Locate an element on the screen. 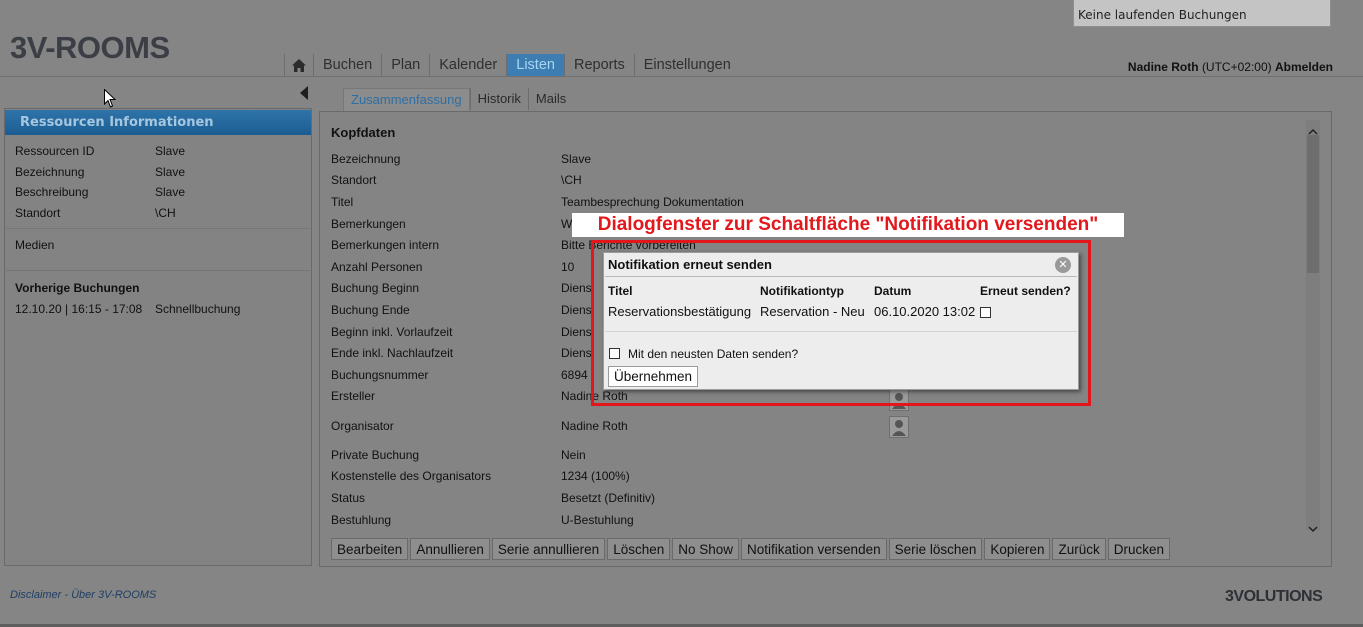 Image resolution: width=1363 pixels, height=627 pixels. delete-series-button: Serie löschen is located at coordinates (935, 549).